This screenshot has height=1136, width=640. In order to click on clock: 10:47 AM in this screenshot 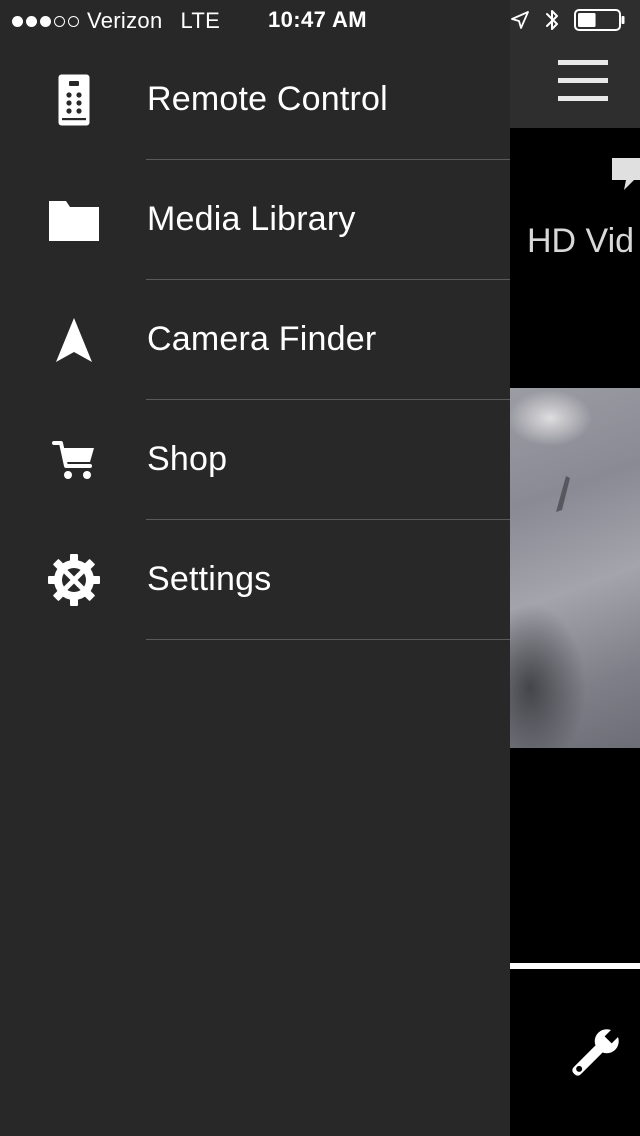, I will do `click(317, 19)`.